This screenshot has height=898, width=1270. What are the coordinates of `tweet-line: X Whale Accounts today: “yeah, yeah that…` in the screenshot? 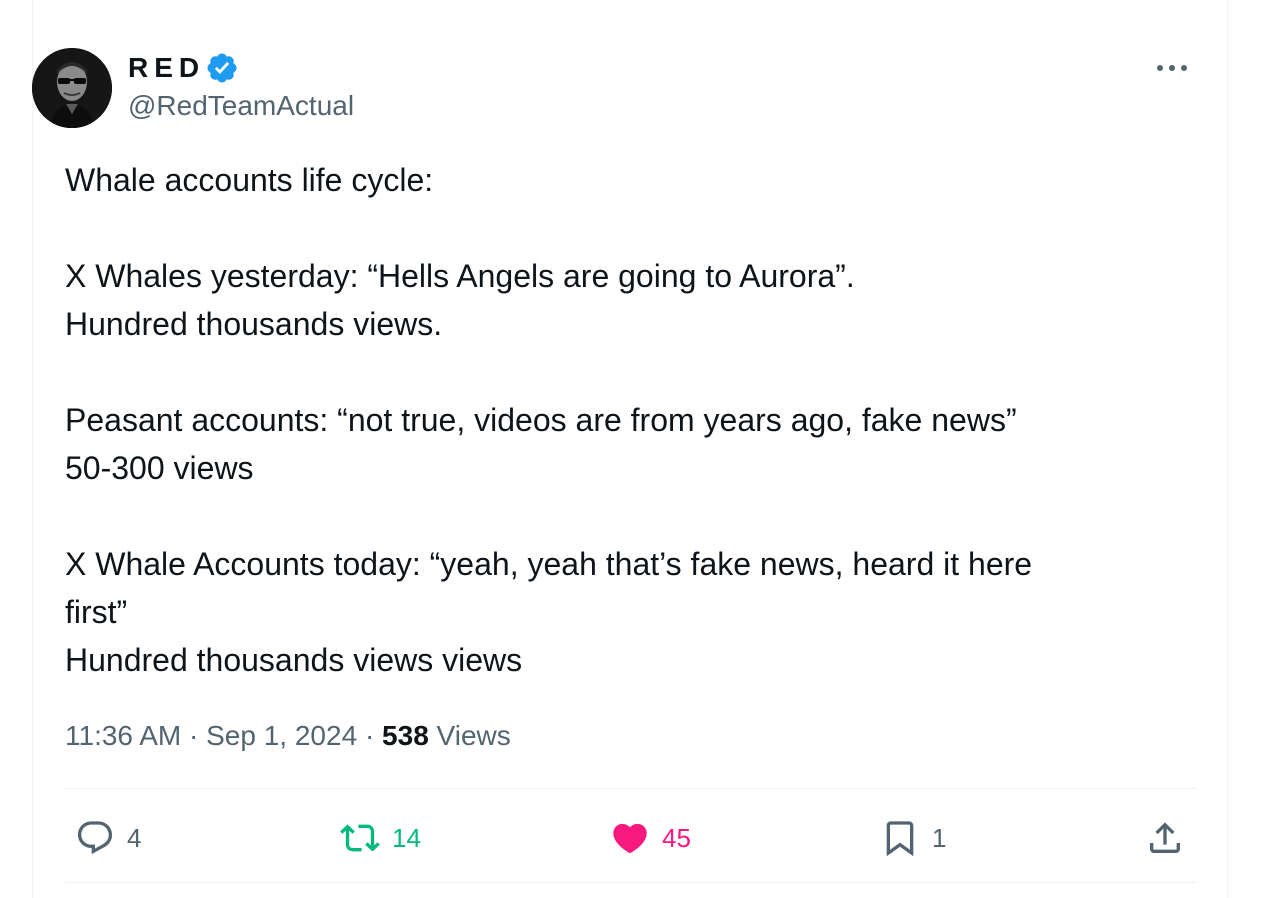 It's located at (549, 564).